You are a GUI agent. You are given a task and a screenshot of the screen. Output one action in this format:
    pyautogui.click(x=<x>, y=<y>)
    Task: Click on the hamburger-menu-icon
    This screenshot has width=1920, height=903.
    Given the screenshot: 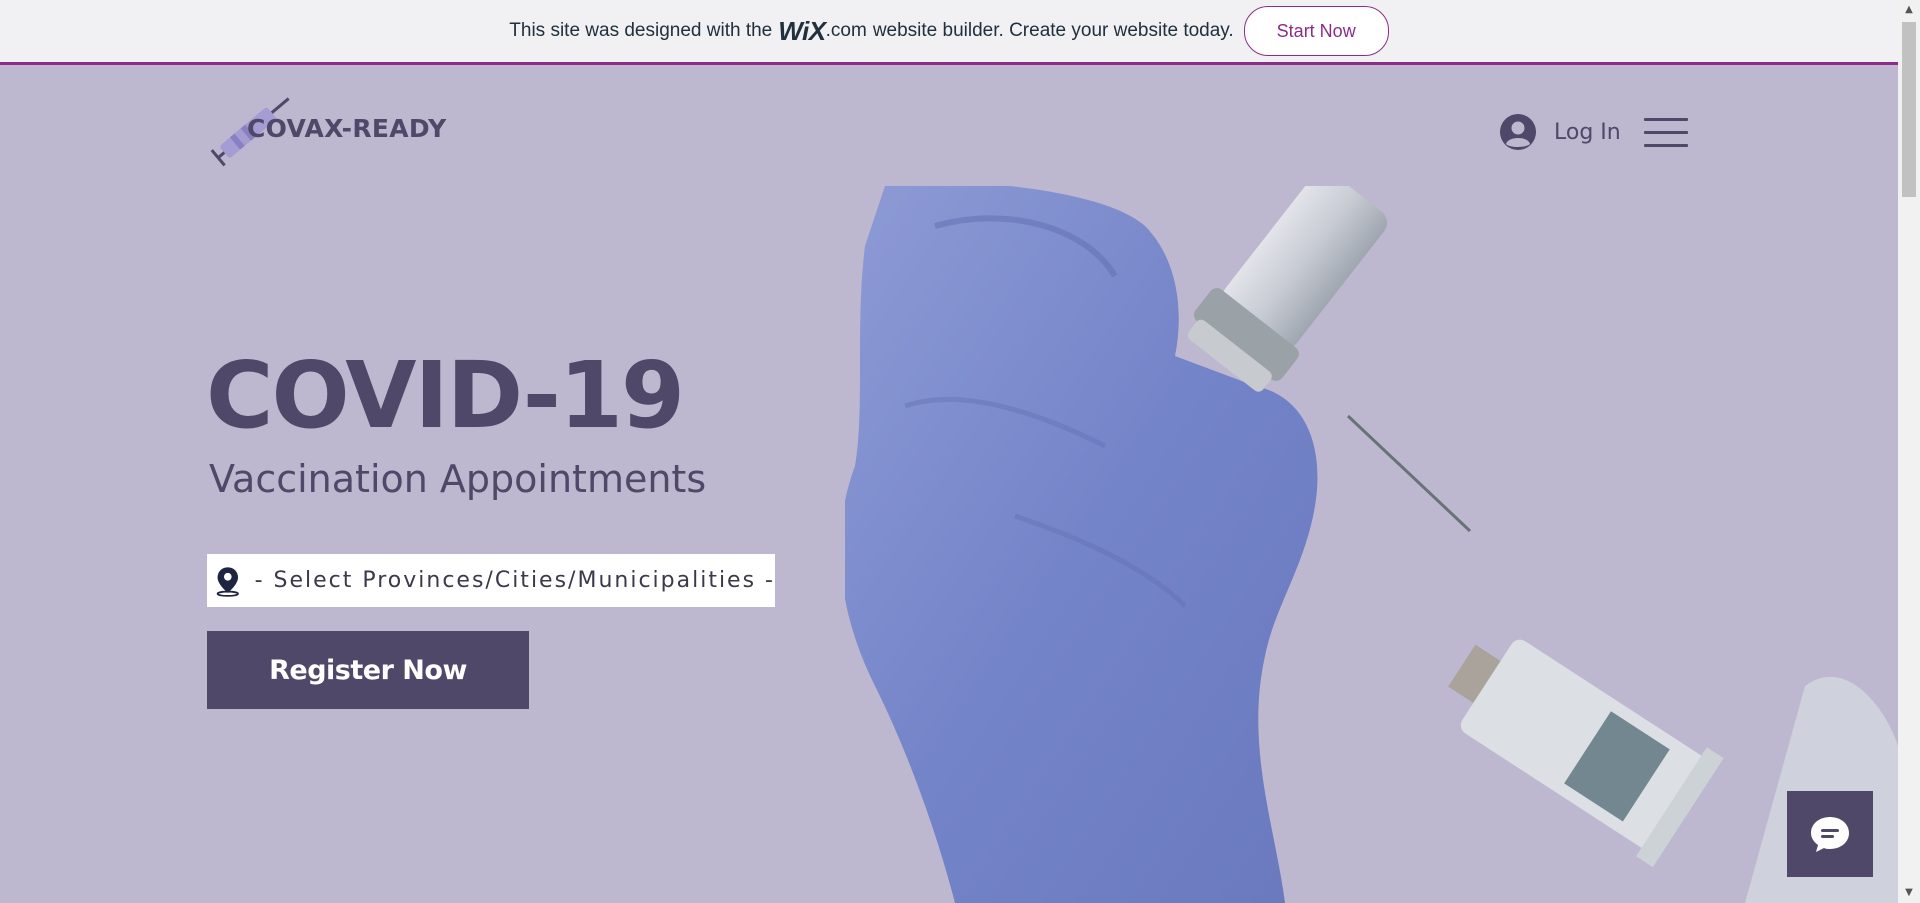 What is the action you would take?
    pyautogui.click(x=1666, y=133)
    